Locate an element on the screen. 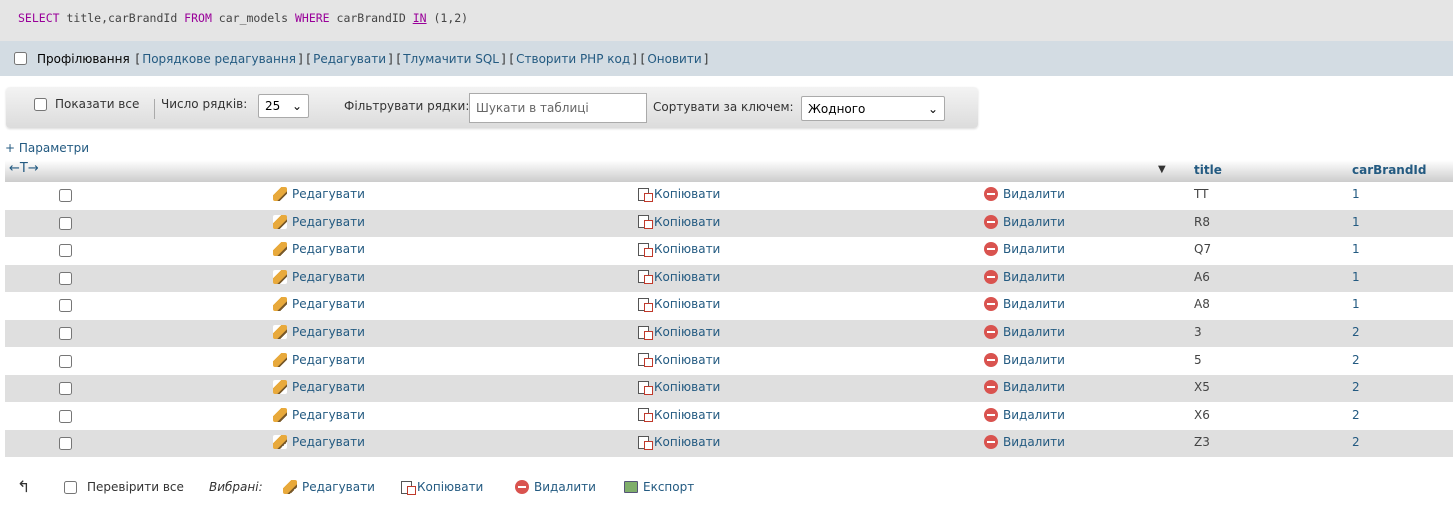 The height and width of the screenshot is (512, 1453). bulk-copy-button: Копіювати is located at coordinates (442, 487).